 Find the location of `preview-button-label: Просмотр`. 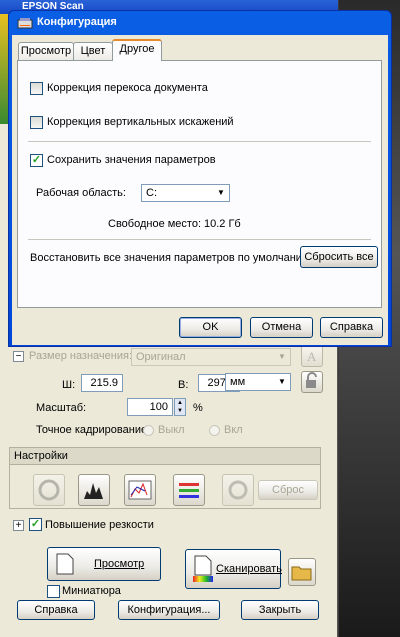

preview-button-label: Просмотр is located at coordinates (119, 564).